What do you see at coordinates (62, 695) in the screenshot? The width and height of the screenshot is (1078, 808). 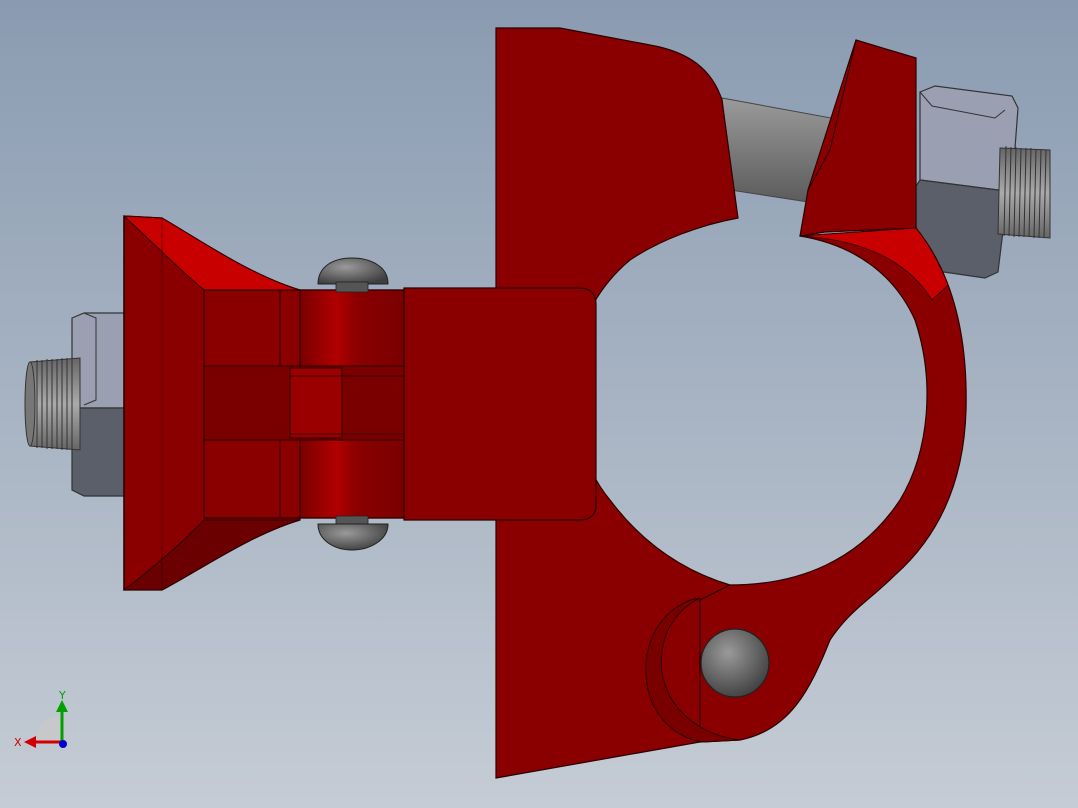 I see `y-axis-label: Y` at bounding box center [62, 695].